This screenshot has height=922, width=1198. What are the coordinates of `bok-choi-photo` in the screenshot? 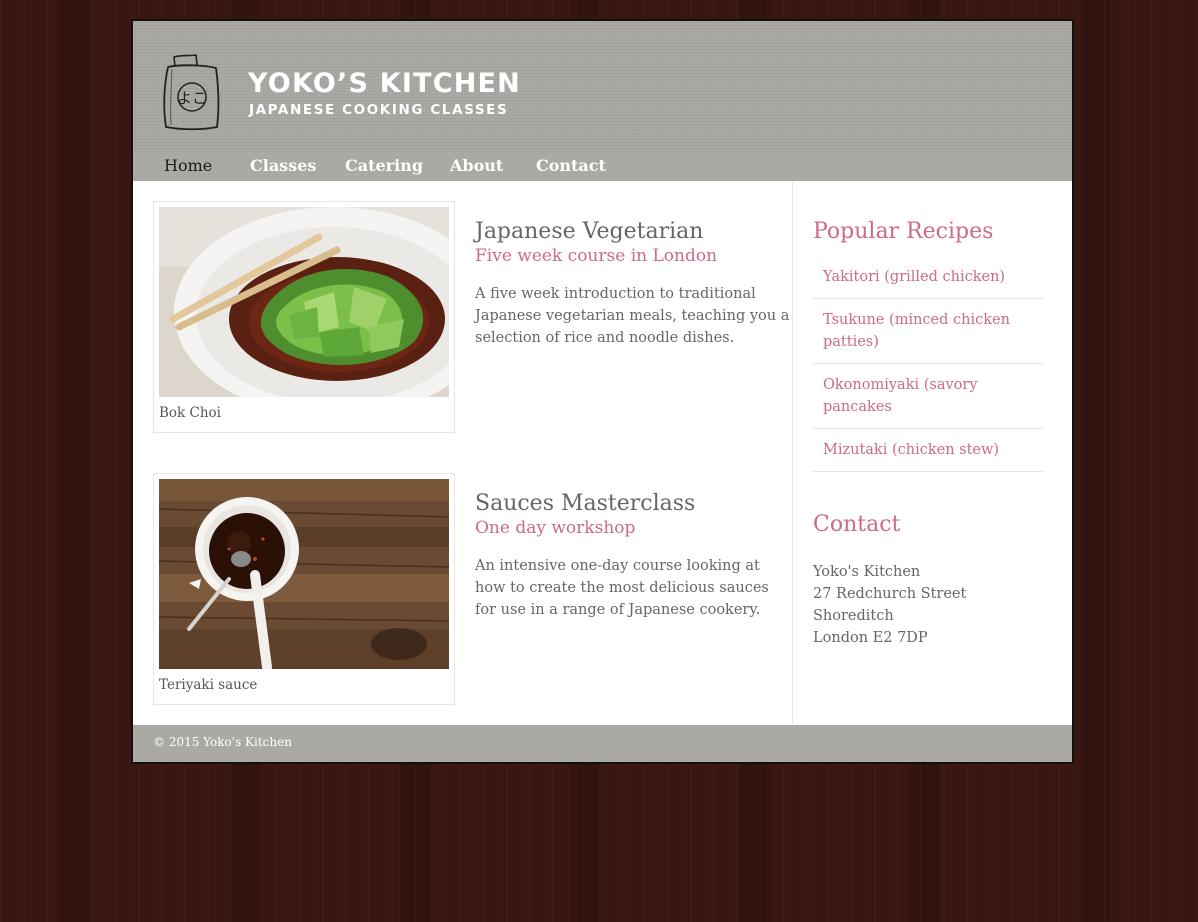 It's located at (304, 302).